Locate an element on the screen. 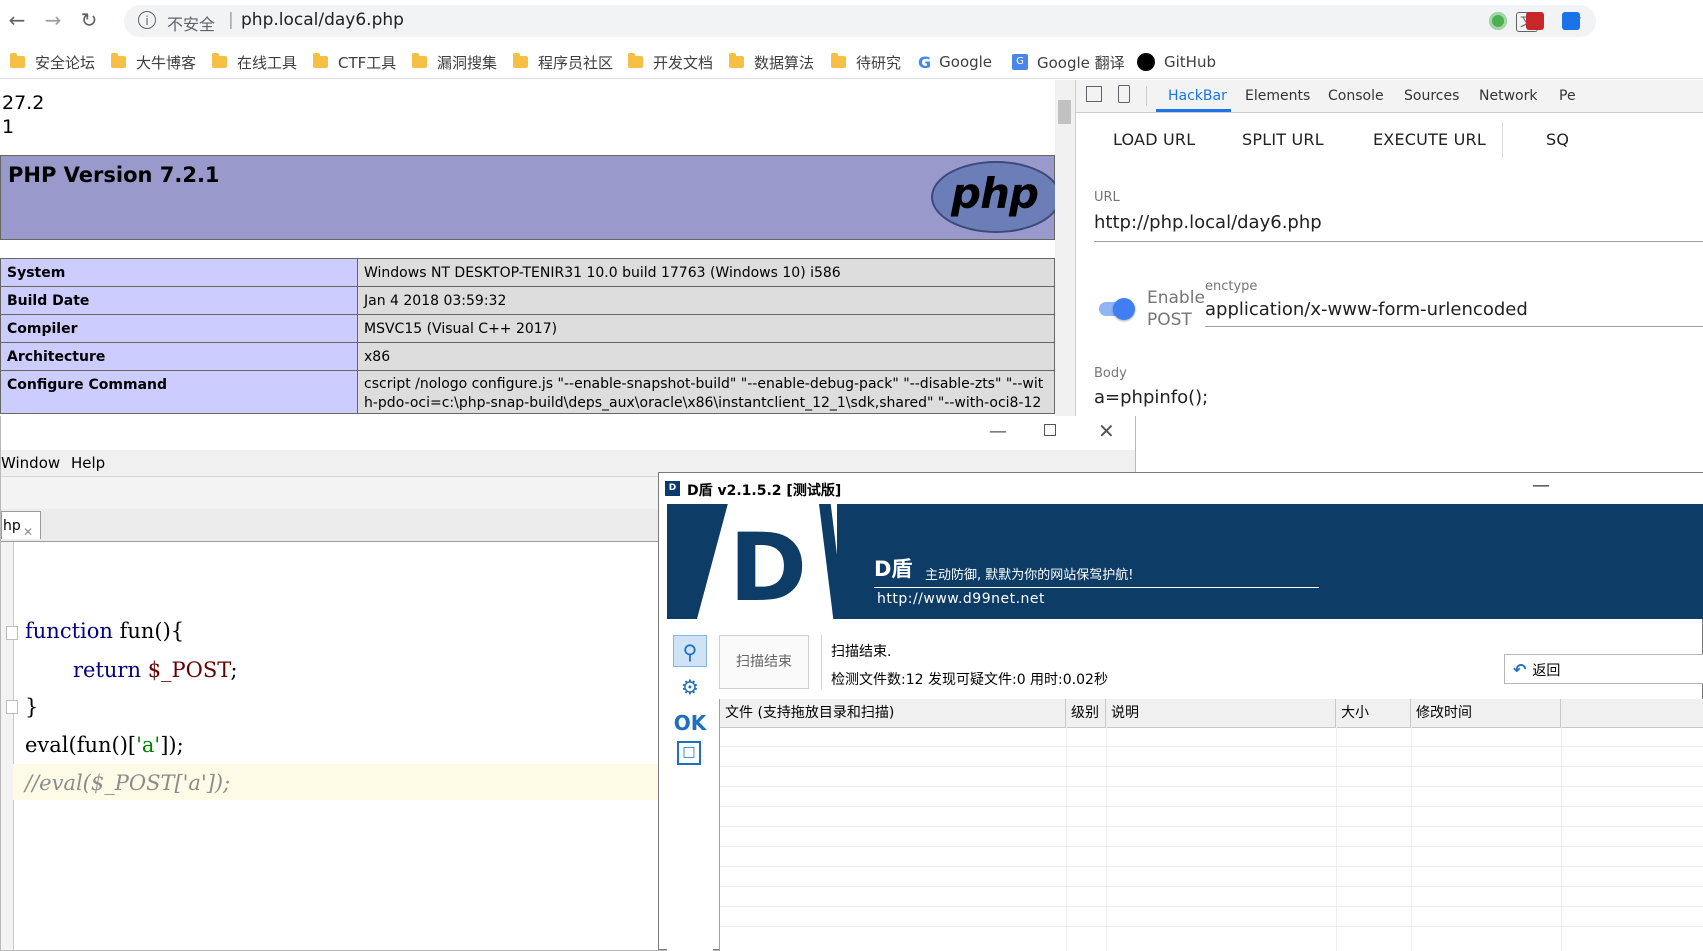 Image resolution: width=1703 pixels, height=951 pixels. url-input-underline is located at coordinates (1398, 241).